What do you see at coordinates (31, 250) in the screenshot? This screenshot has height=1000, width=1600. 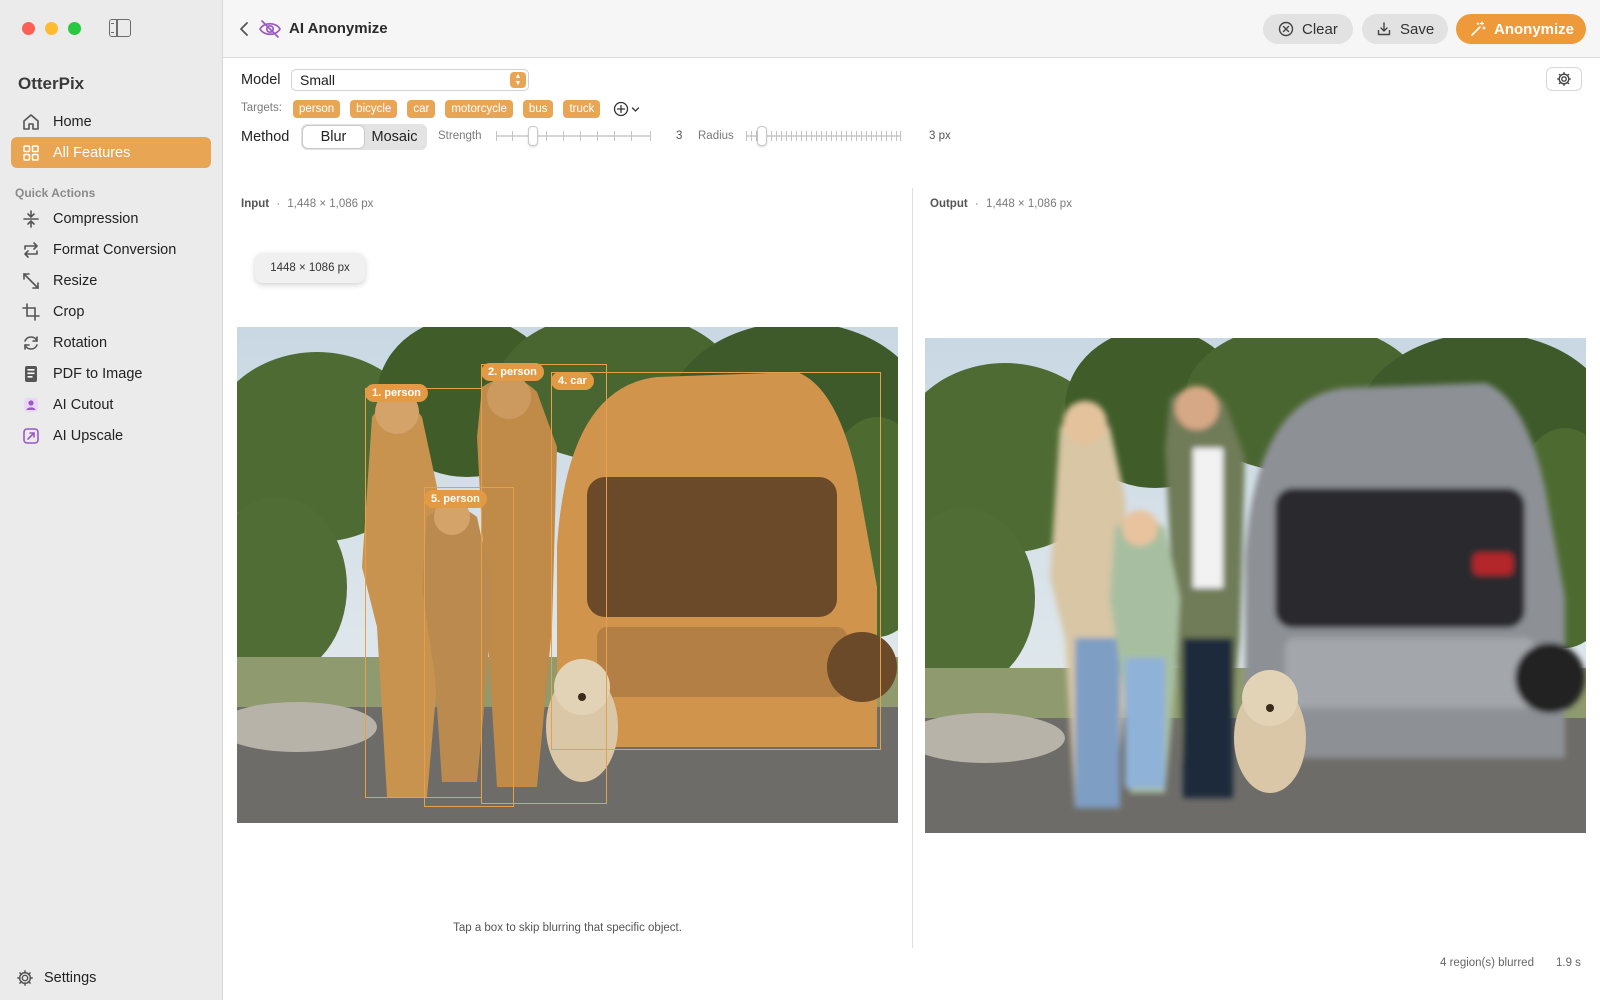 I see `convert-icon` at bounding box center [31, 250].